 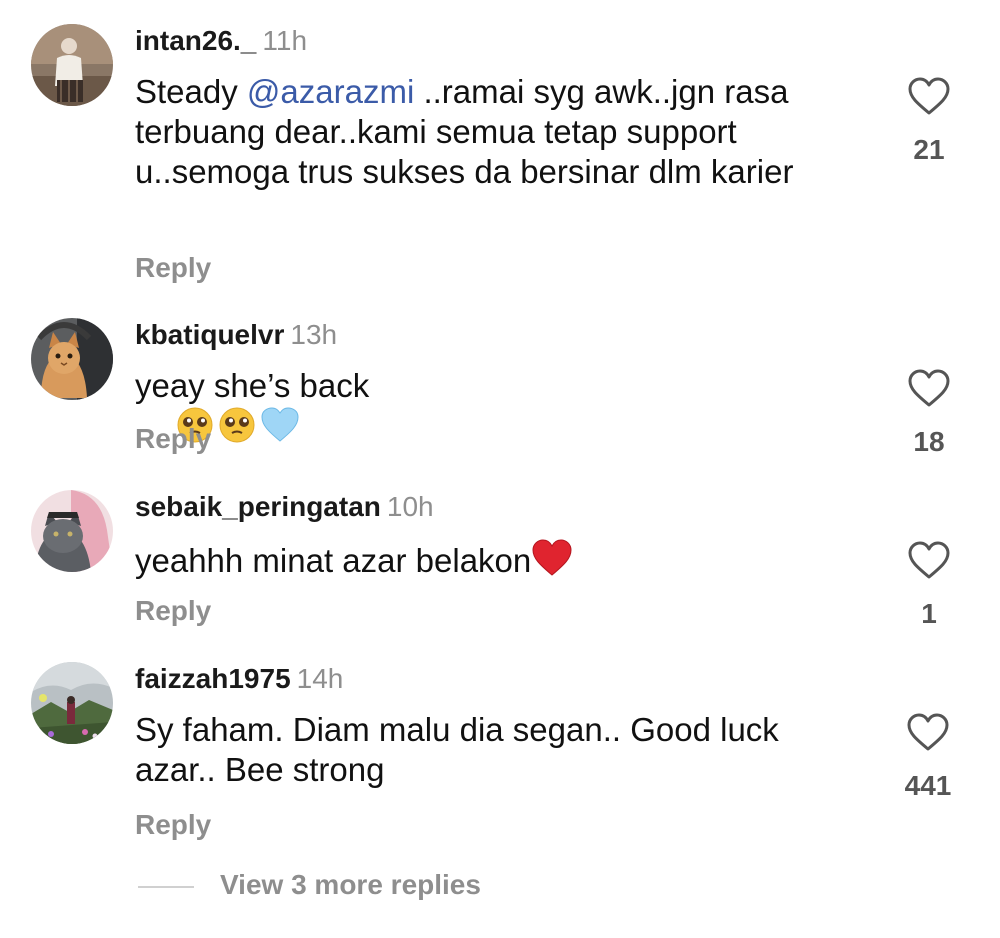 What do you see at coordinates (330, 91) in the screenshot?
I see `mention-link: @azarazmi` at bounding box center [330, 91].